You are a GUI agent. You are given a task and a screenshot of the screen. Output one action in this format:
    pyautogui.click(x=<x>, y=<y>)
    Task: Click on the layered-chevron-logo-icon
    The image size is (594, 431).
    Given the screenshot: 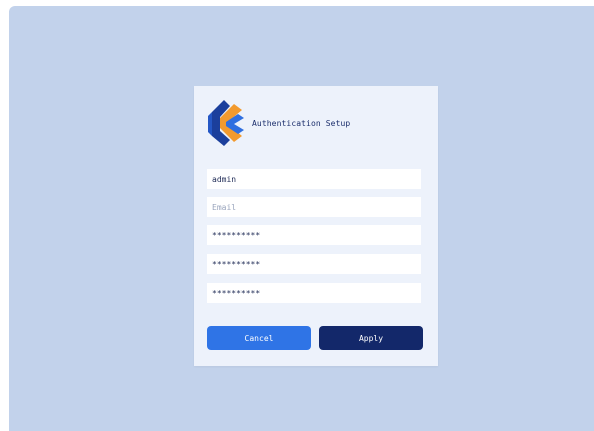 What is the action you would take?
    pyautogui.click(x=226, y=123)
    